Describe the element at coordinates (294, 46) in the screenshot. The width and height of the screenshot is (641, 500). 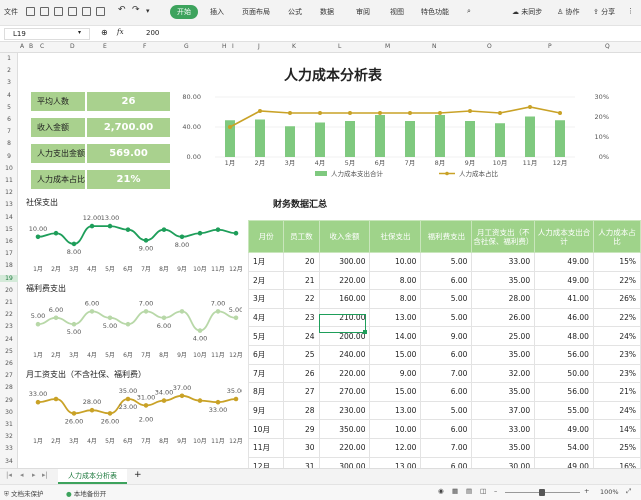
I see `col-k: K` at that location.